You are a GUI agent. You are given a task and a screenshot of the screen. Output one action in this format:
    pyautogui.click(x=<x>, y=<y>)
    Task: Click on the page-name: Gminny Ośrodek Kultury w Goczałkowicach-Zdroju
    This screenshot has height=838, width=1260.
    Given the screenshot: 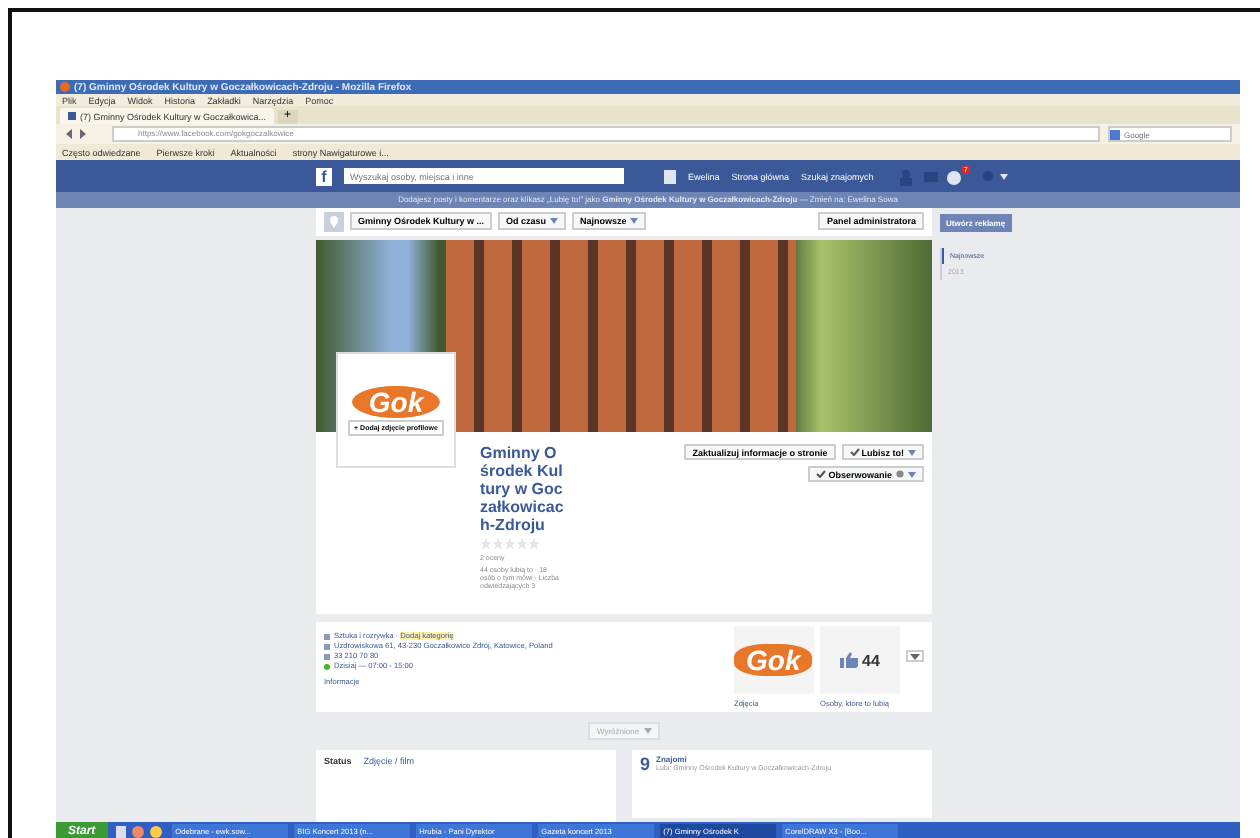 What is the action you would take?
    pyautogui.click(x=522, y=489)
    